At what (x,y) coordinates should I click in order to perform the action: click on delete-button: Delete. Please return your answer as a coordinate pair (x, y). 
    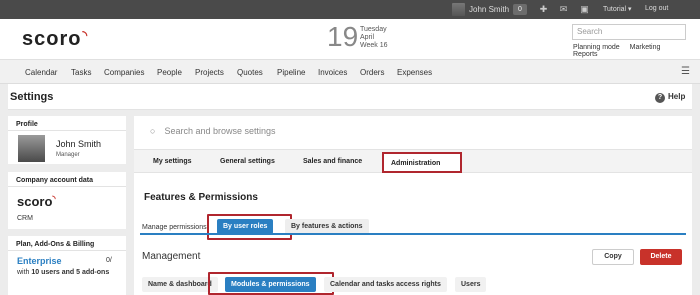
    Looking at the image, I should click on (661, 257).